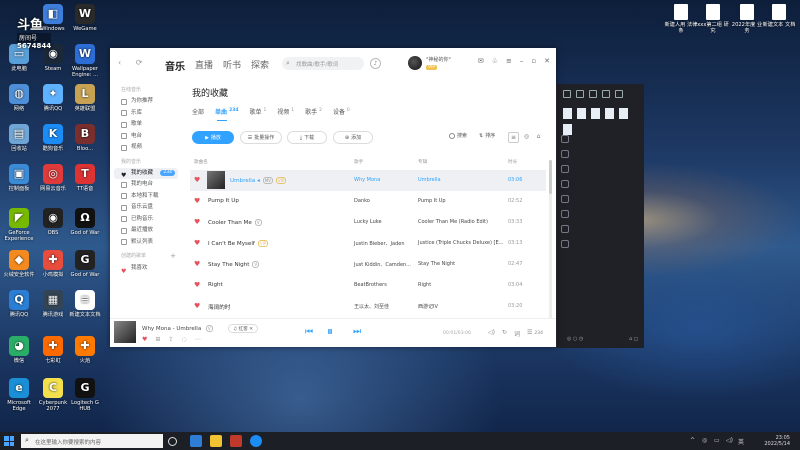 The image size is (800, 450). What do you see at coordinates (424, 285) in the screenshot?
I see `song-album: Right` at bounding box center [424, 285].